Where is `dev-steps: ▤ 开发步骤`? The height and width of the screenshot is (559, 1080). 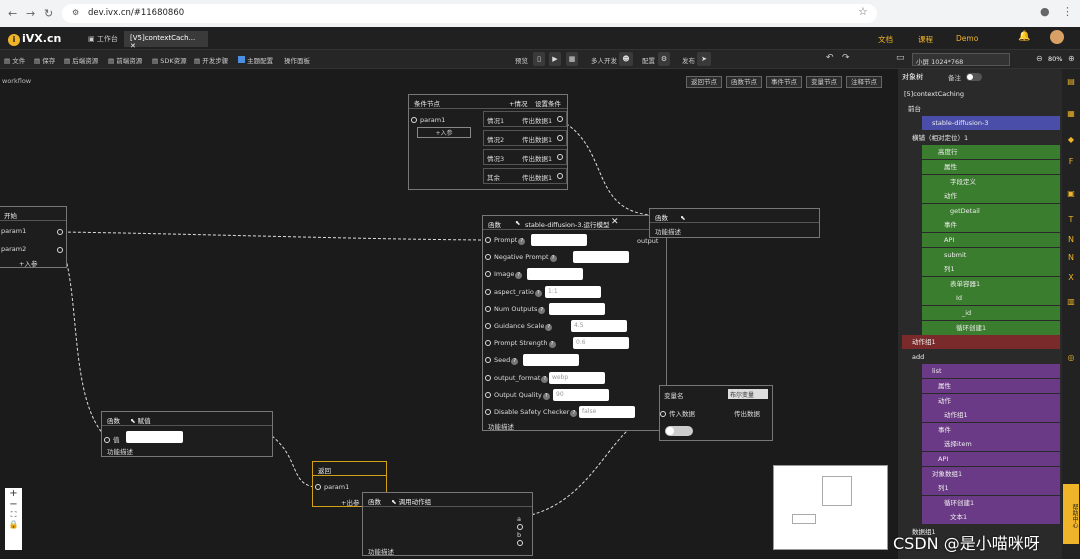 dev-steps: ▤ 开发步骤 is located at coordinates (211, 60).